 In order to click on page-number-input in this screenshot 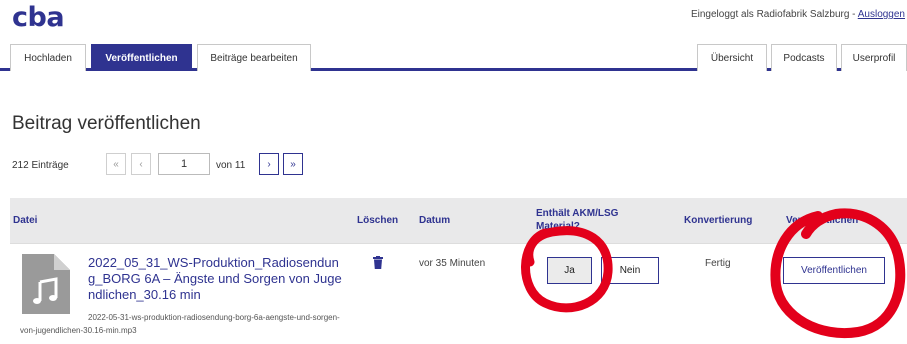, I will do `click(184, 164)`.